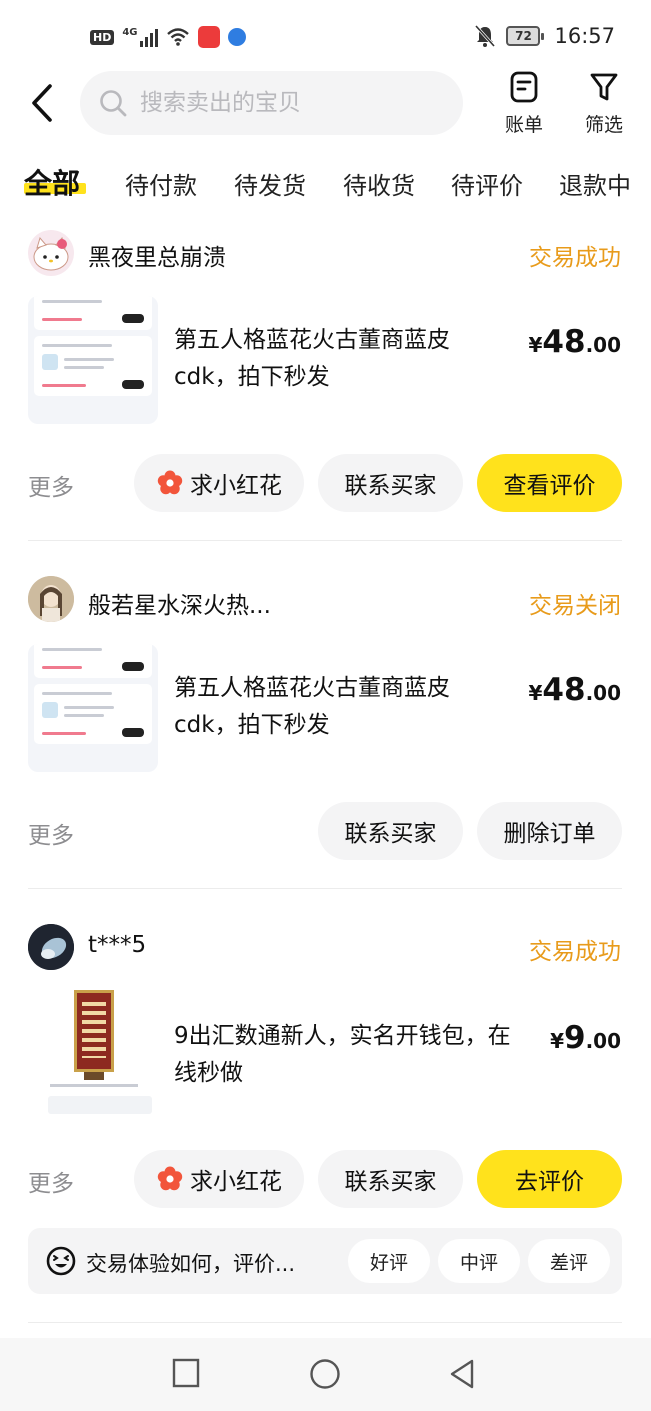 The image size is (651, 1411). Describe the element at coordinates (595, 183) in the screenshot. I see `tab-refunding: 退款中` at that location.